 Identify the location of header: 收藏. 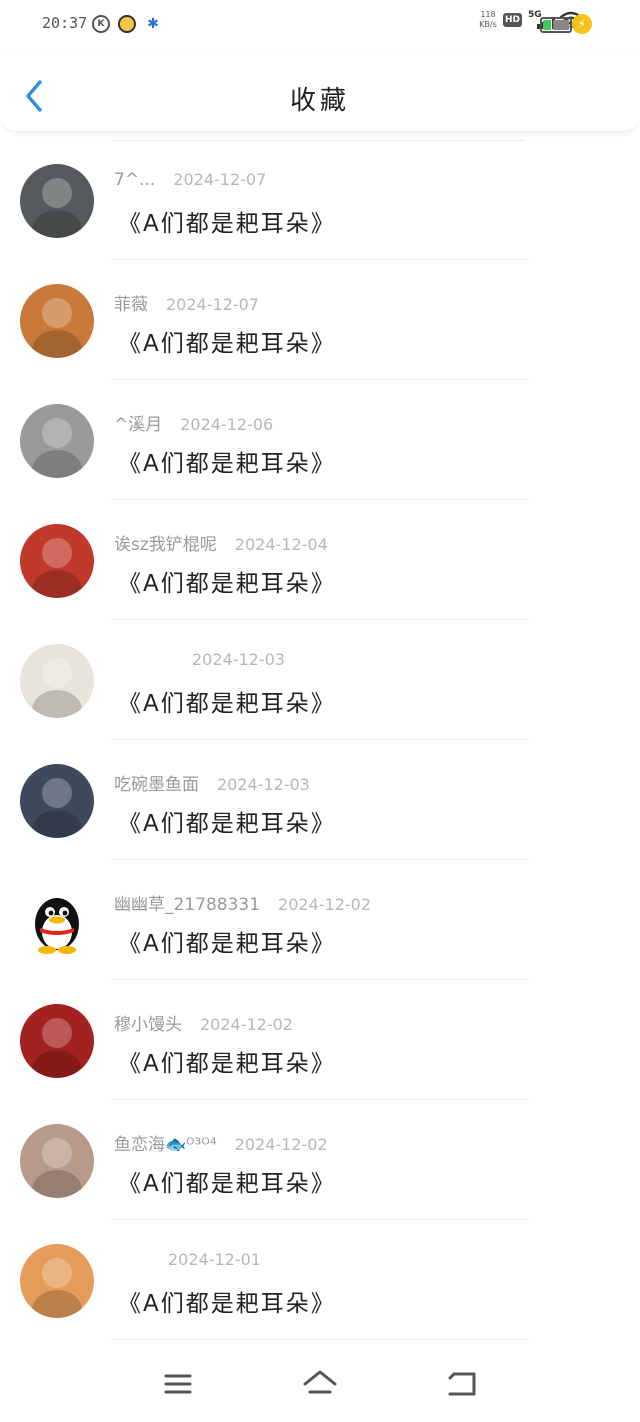
(320, 91).